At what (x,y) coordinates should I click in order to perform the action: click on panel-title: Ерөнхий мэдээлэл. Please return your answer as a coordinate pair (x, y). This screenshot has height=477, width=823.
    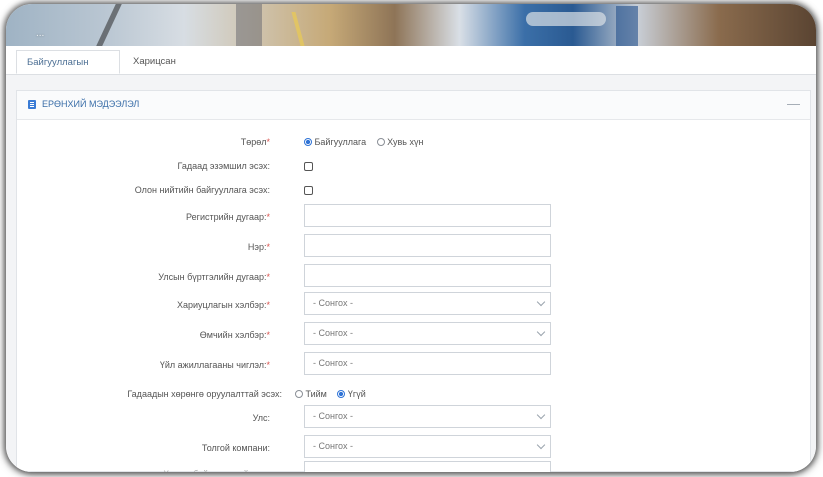
    Looking at the image, I should click on (91, 104).